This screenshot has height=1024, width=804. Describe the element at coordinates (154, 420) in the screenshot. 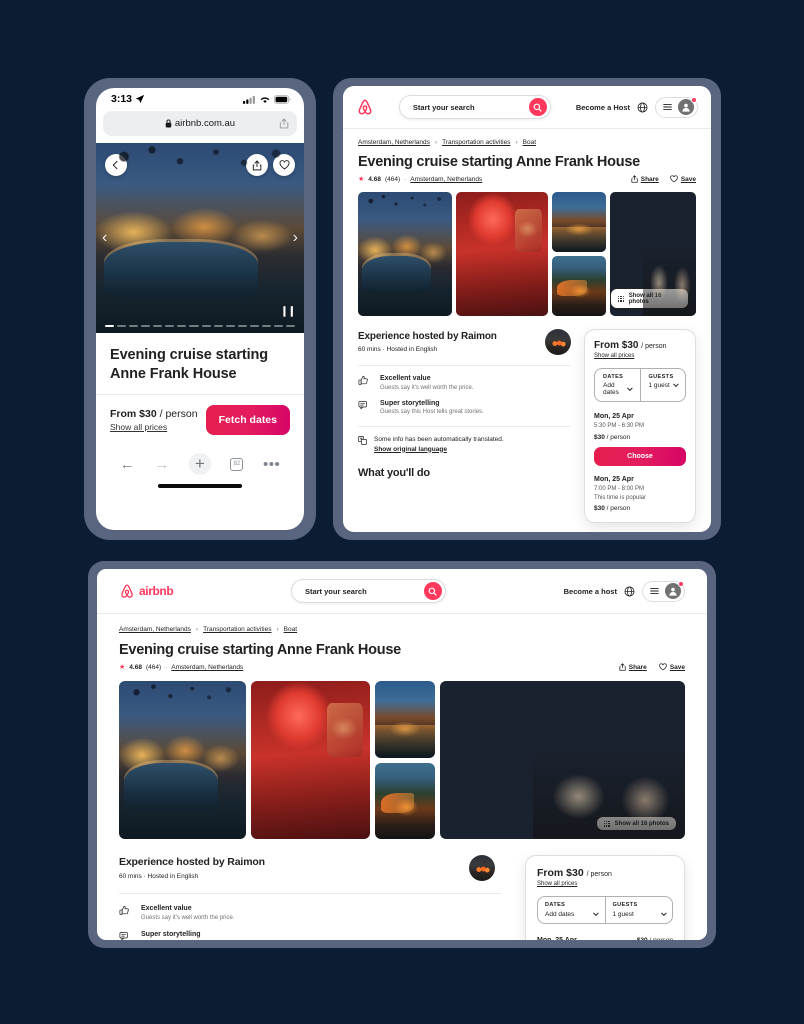

I see `phone-price-block: From $30 / person Show all prices` at that location.